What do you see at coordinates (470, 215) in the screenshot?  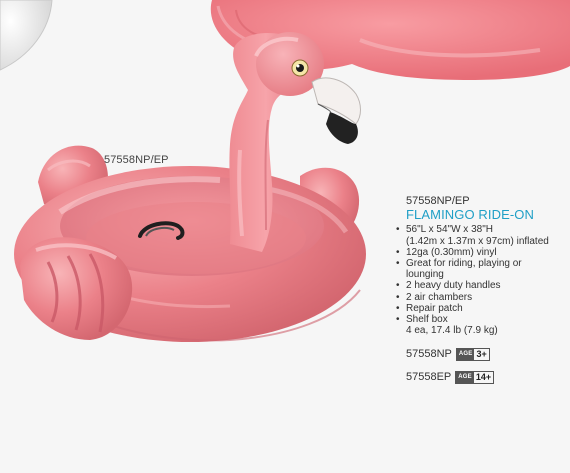 I see `product-title: FLAMINGO RIDE-ON` at bounding box center [470, 215].